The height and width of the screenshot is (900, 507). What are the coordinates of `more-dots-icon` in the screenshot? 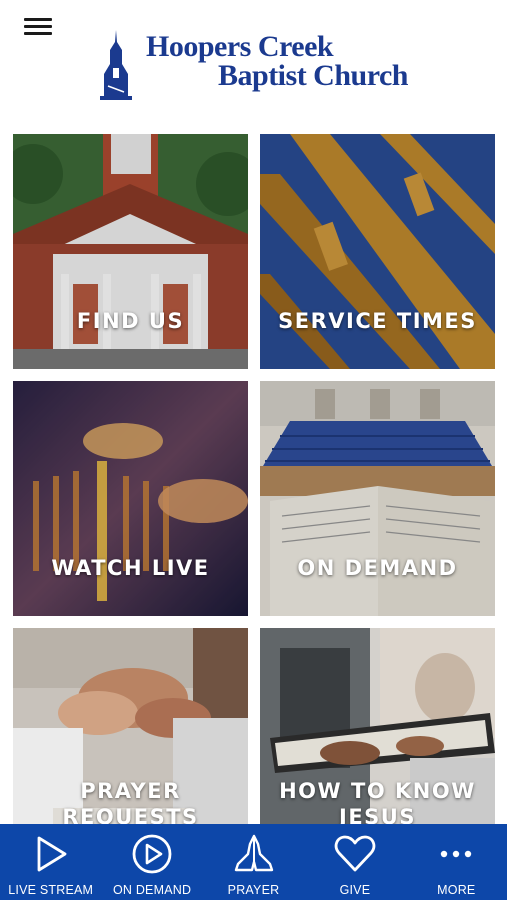 It's located at (456, 854).